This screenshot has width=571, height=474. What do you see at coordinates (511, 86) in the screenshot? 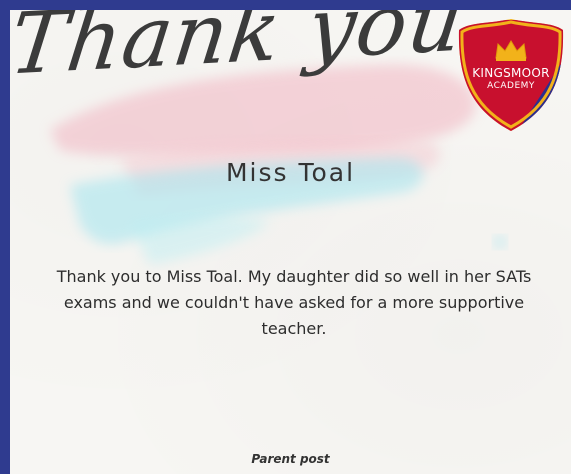
I see `badge-school-type: ACADEMY` at bounding box center [511, 86].